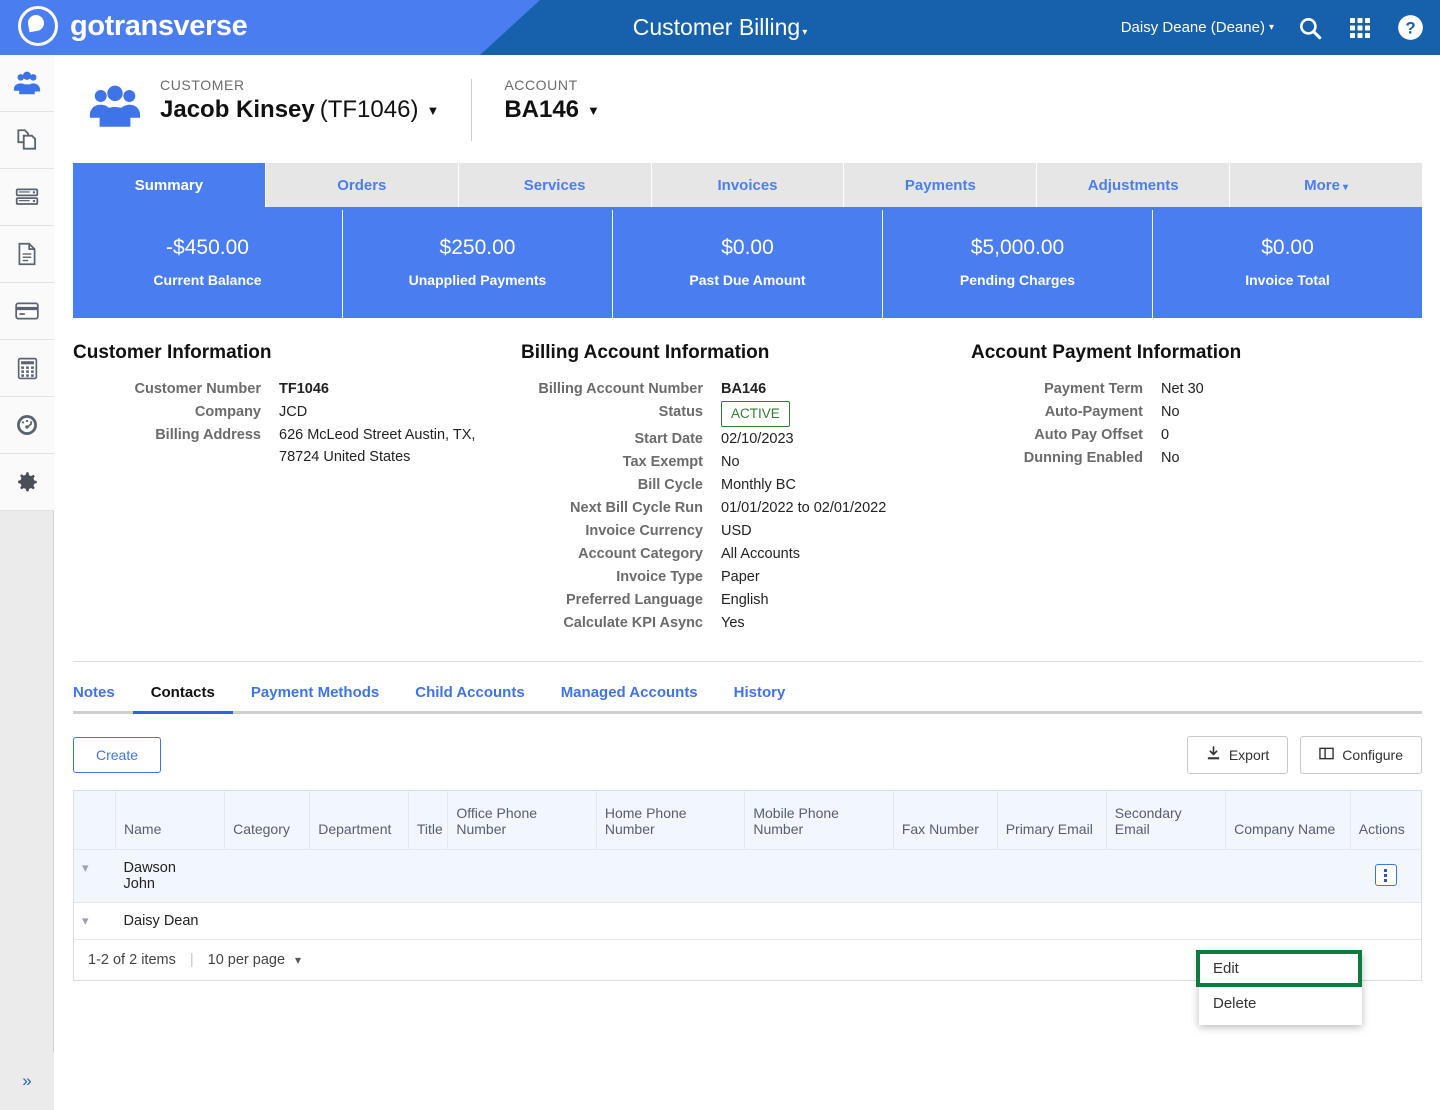  What do you see at coordinates (170, 820) in the screenshot?
I see `col-name: Name` at bounding box center [170, 820].